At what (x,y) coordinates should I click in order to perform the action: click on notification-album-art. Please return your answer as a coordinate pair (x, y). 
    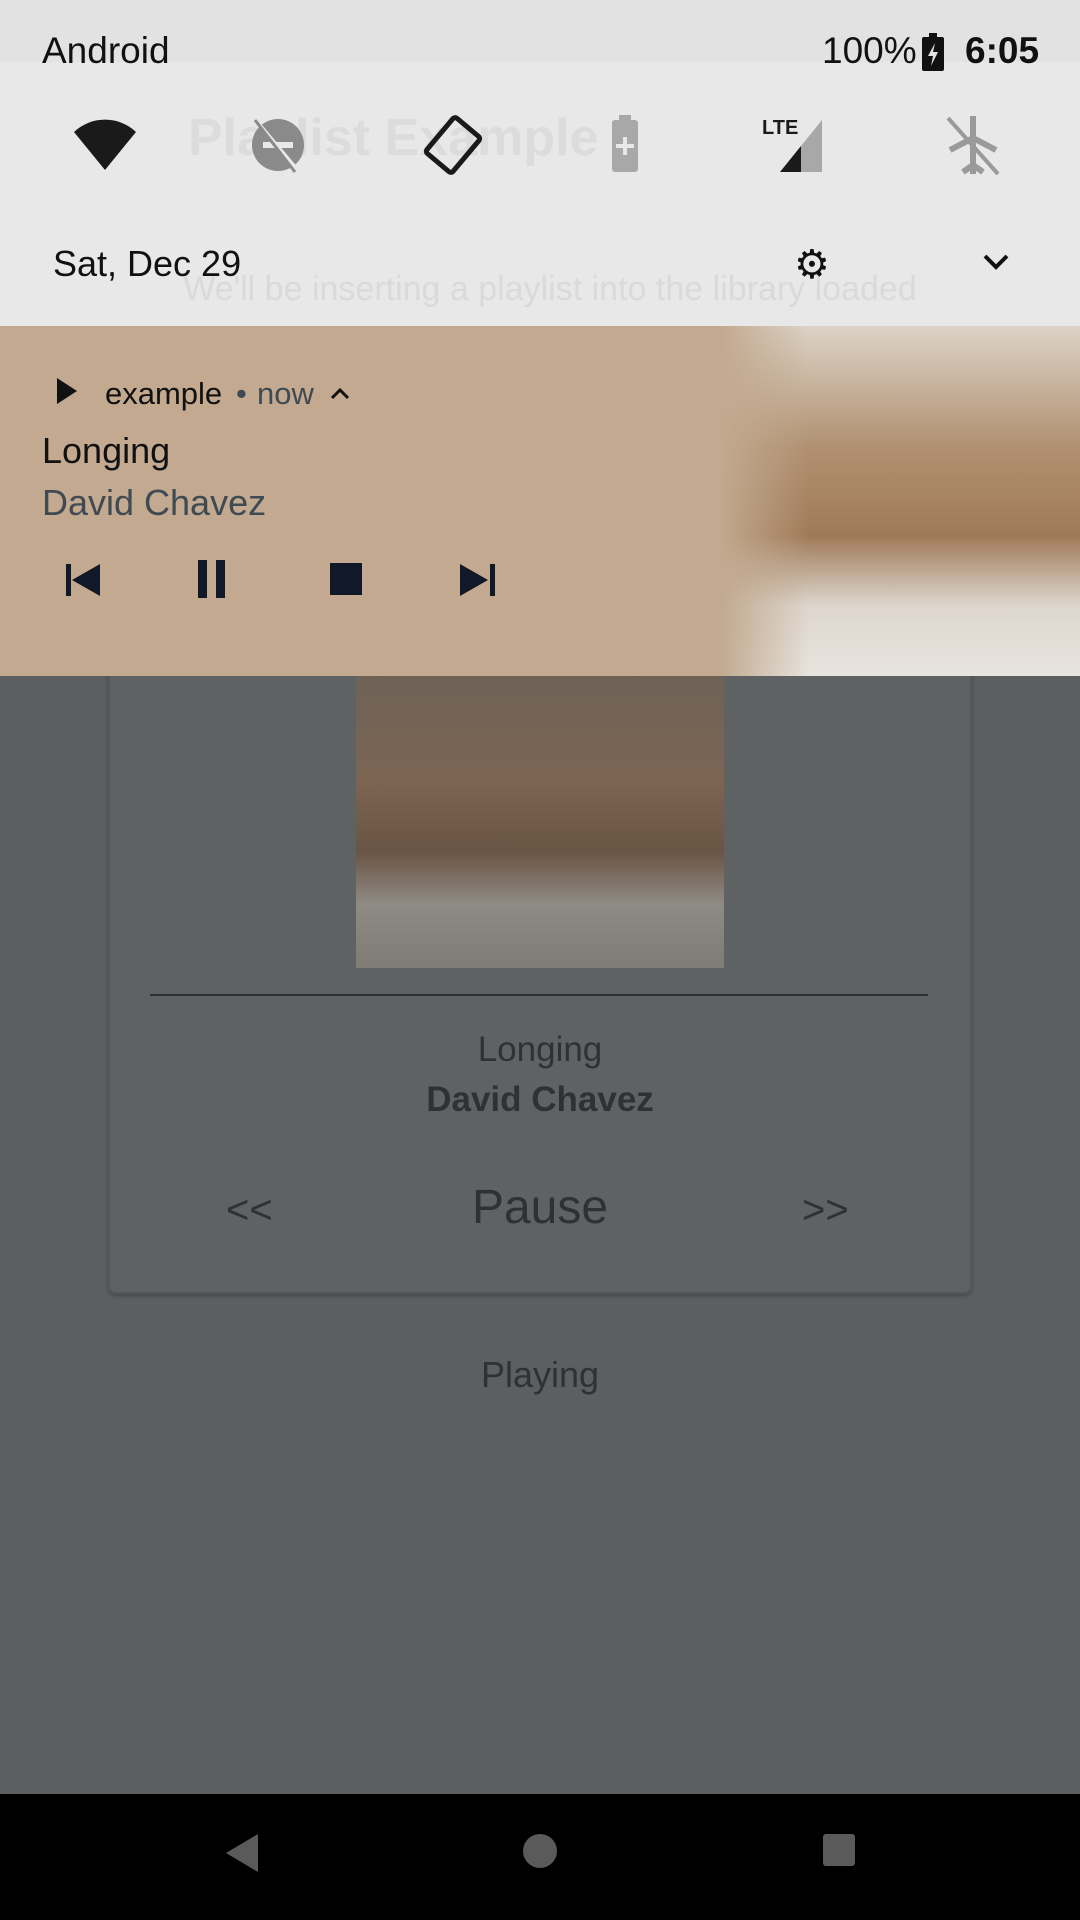
    Looking at the image, I should click on (900, 501).